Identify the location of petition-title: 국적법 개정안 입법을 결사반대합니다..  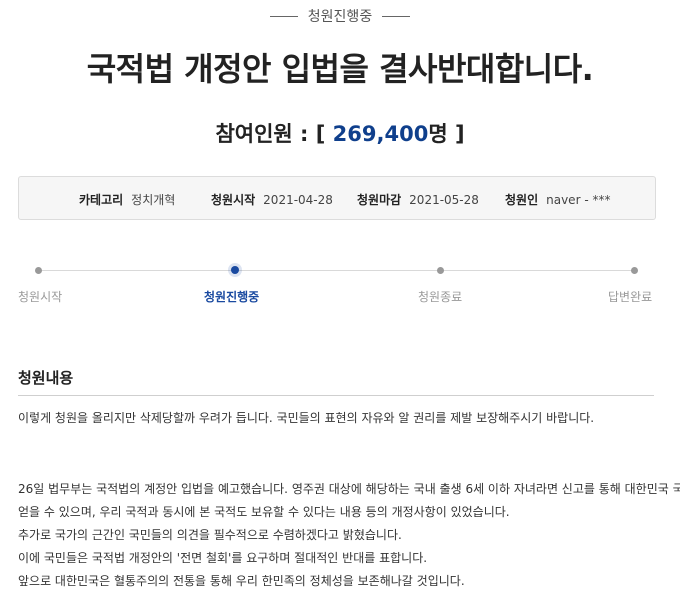
(340, 69).